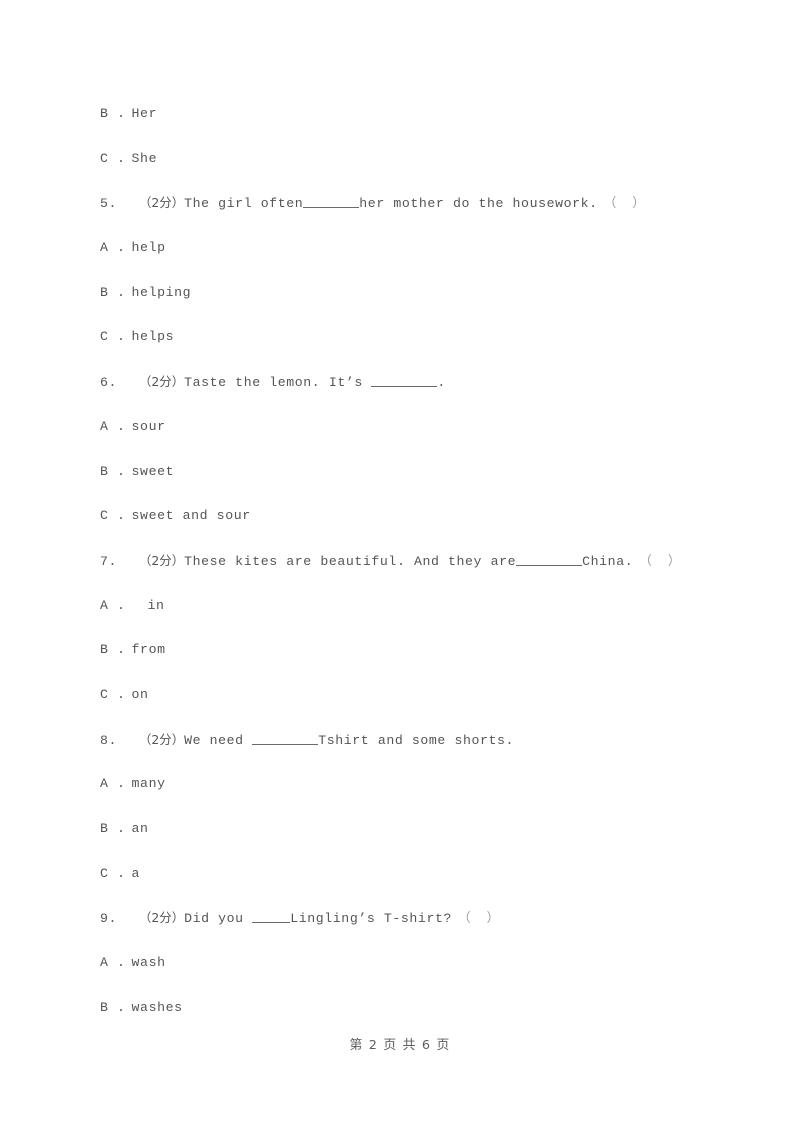 The height and width of the screenshot is (1132, 800). What do you see at coordinates (400, 528) in the screenshot?
I see `option-line: C . sweet and sour` at bounding box center [400, 528].